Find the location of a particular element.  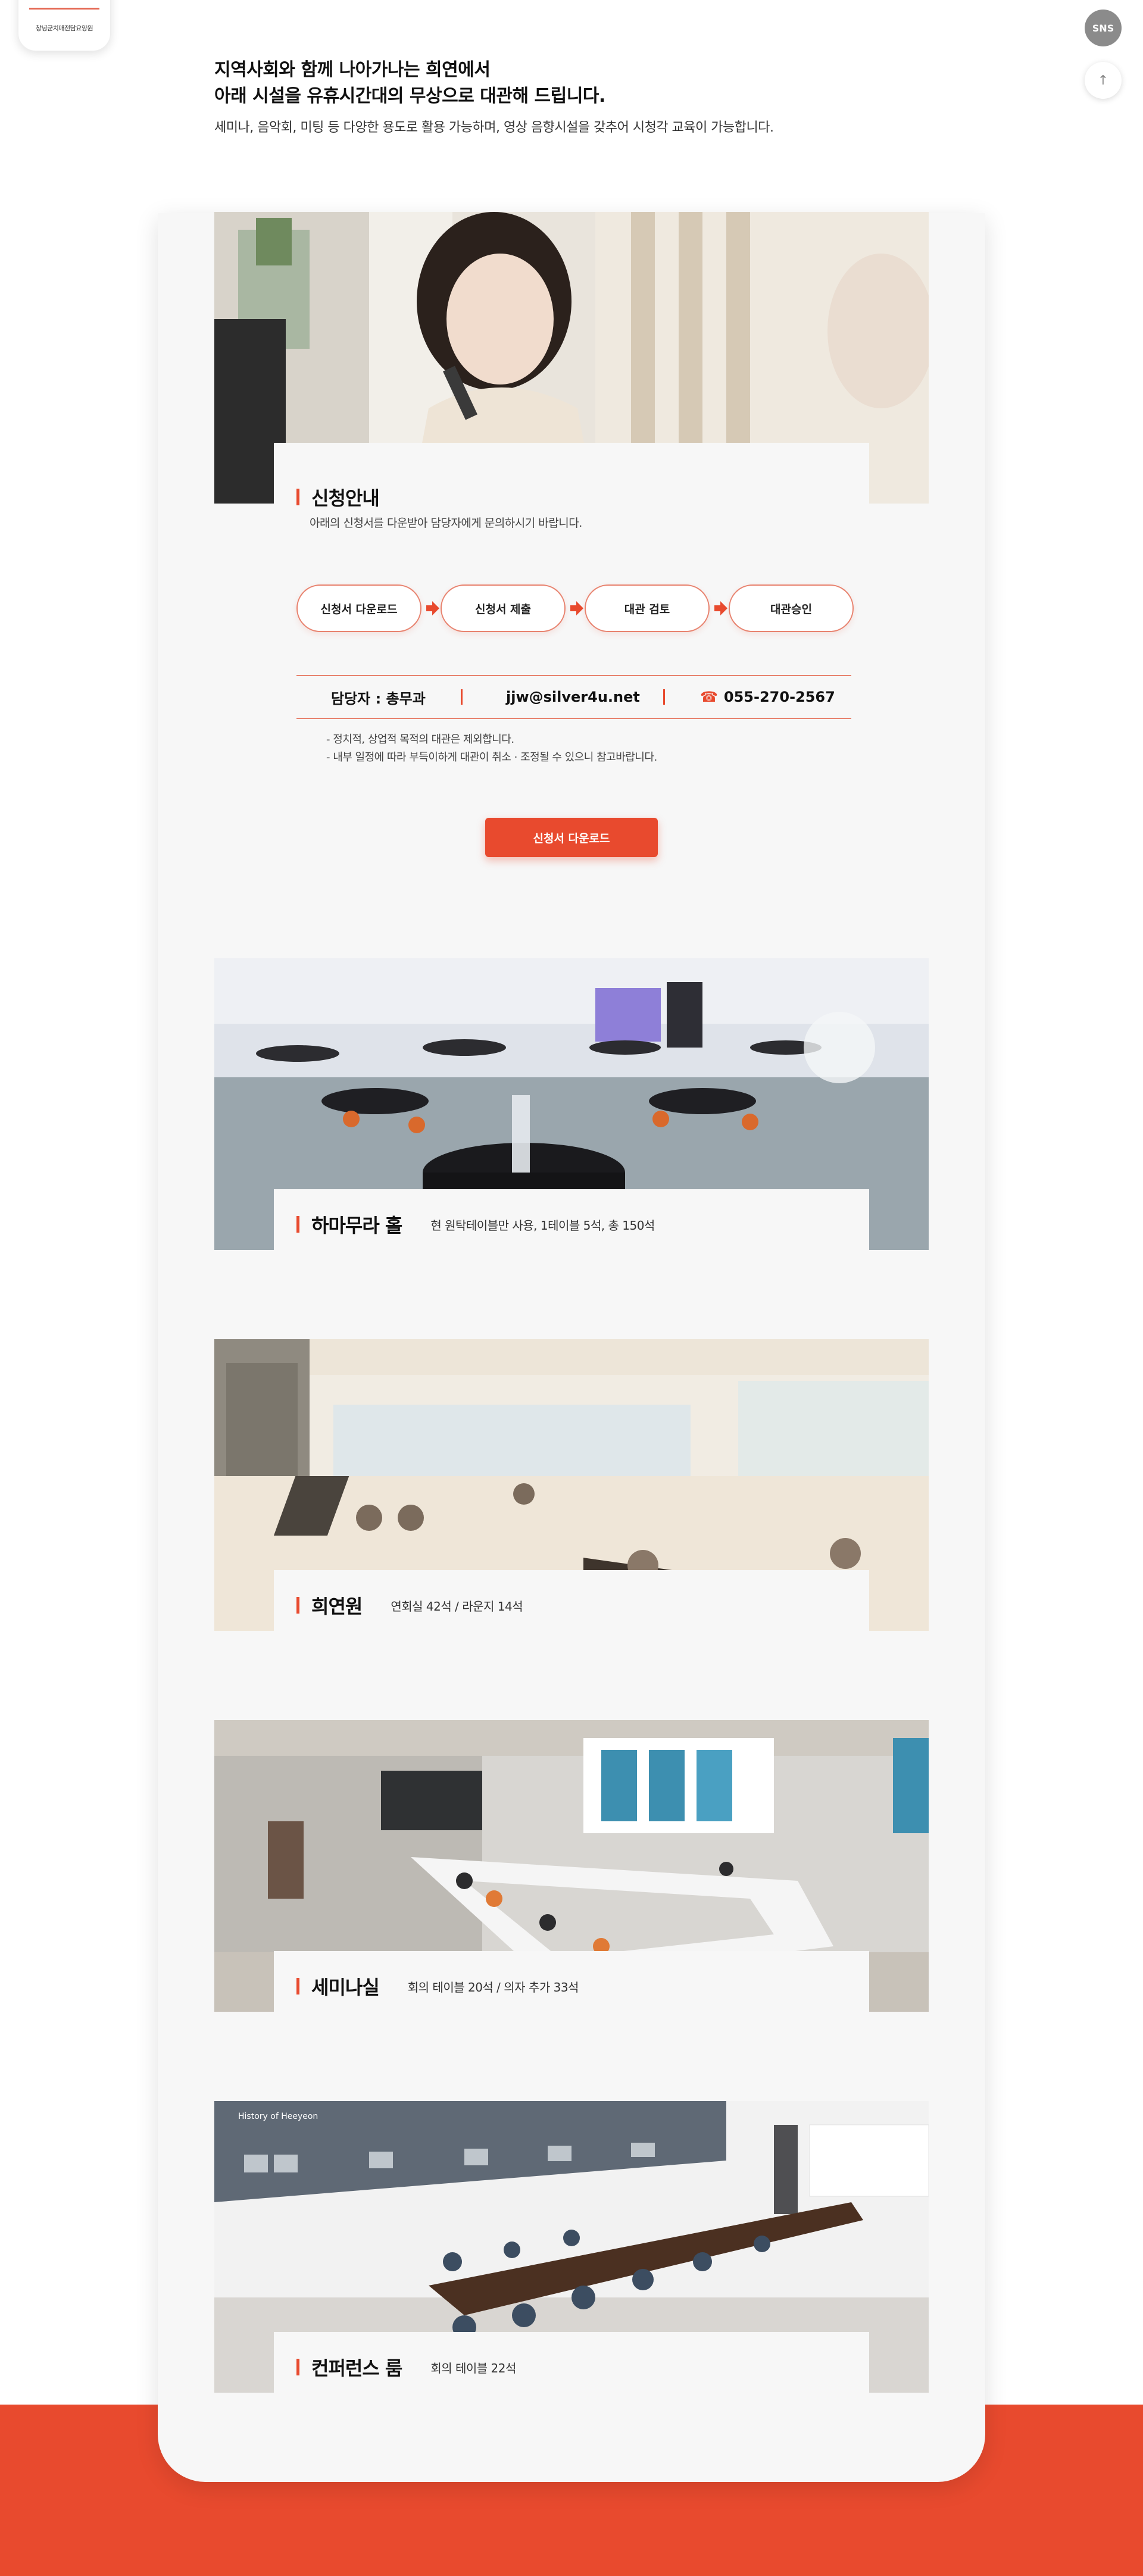

conference-banner-text: History of Heeyeon is located at coordinates (278, 2116).